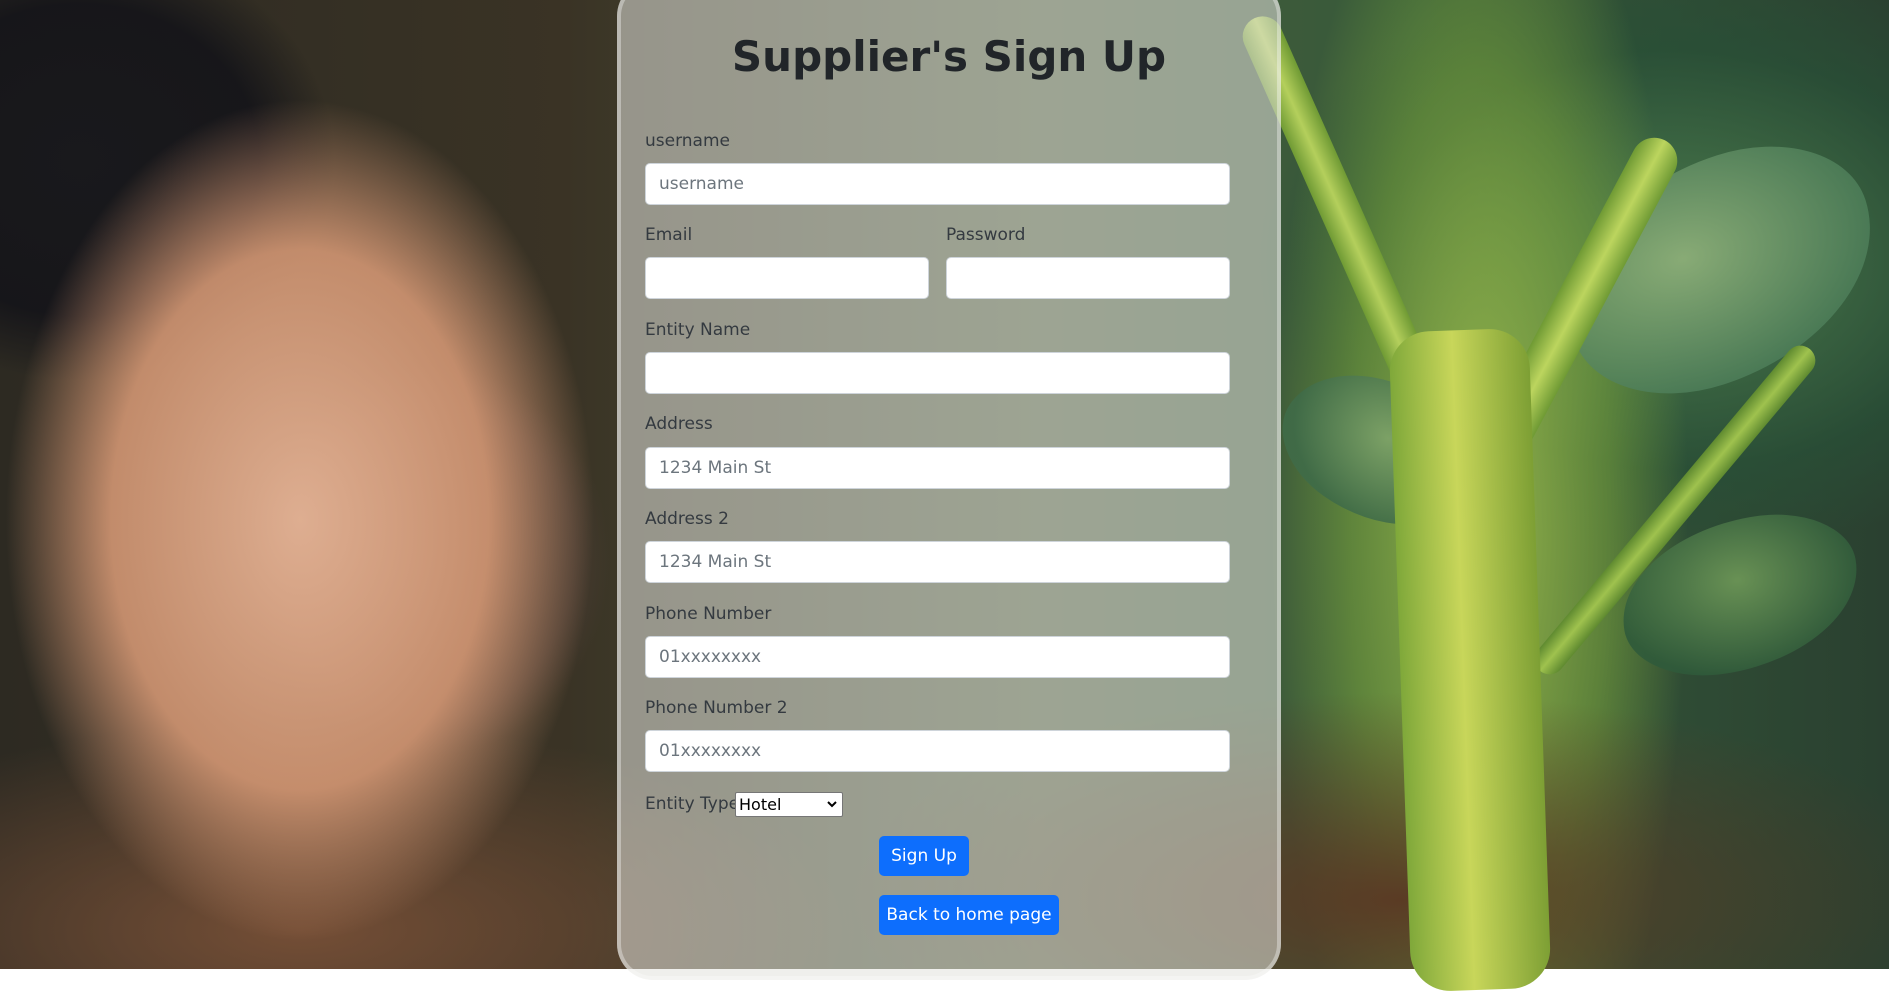 The height and width of the screenshot is (992, 1889). Describe the element at coordinates (937, 373) in the screenshot. I see `entity-name-input` at that location.